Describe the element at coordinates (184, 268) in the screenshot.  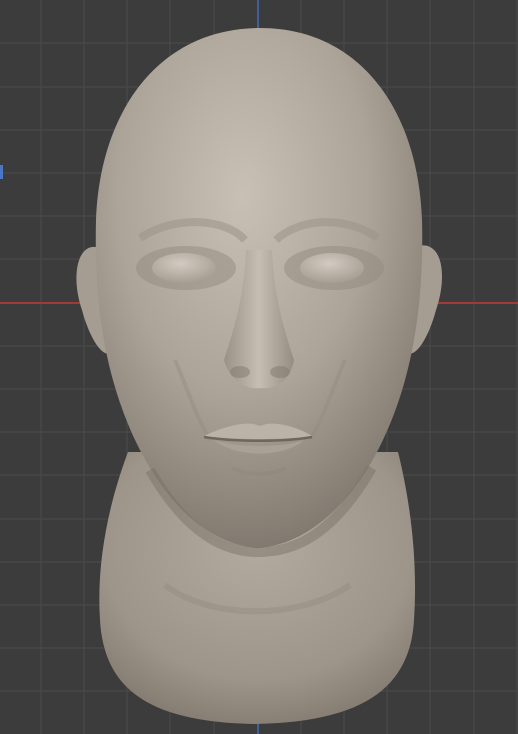
I see `left-eye` at that location.